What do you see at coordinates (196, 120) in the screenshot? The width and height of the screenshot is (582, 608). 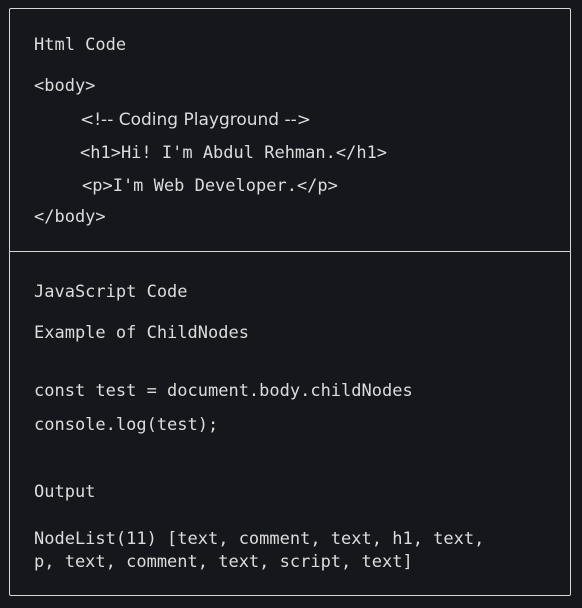 I see `html-code-line-comment: <!-- Coding Playground -->` at bounding box center [196, 120].